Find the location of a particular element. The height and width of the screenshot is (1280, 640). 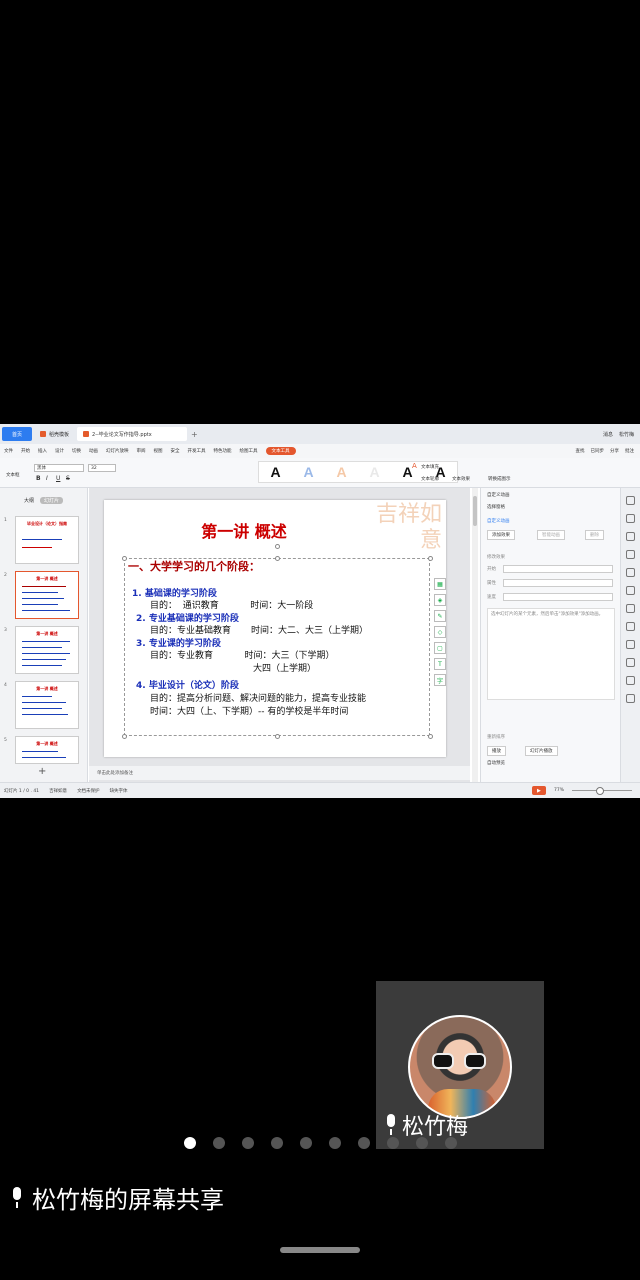

float-tool-icon: ◇ is located at coordinates (440, 632).